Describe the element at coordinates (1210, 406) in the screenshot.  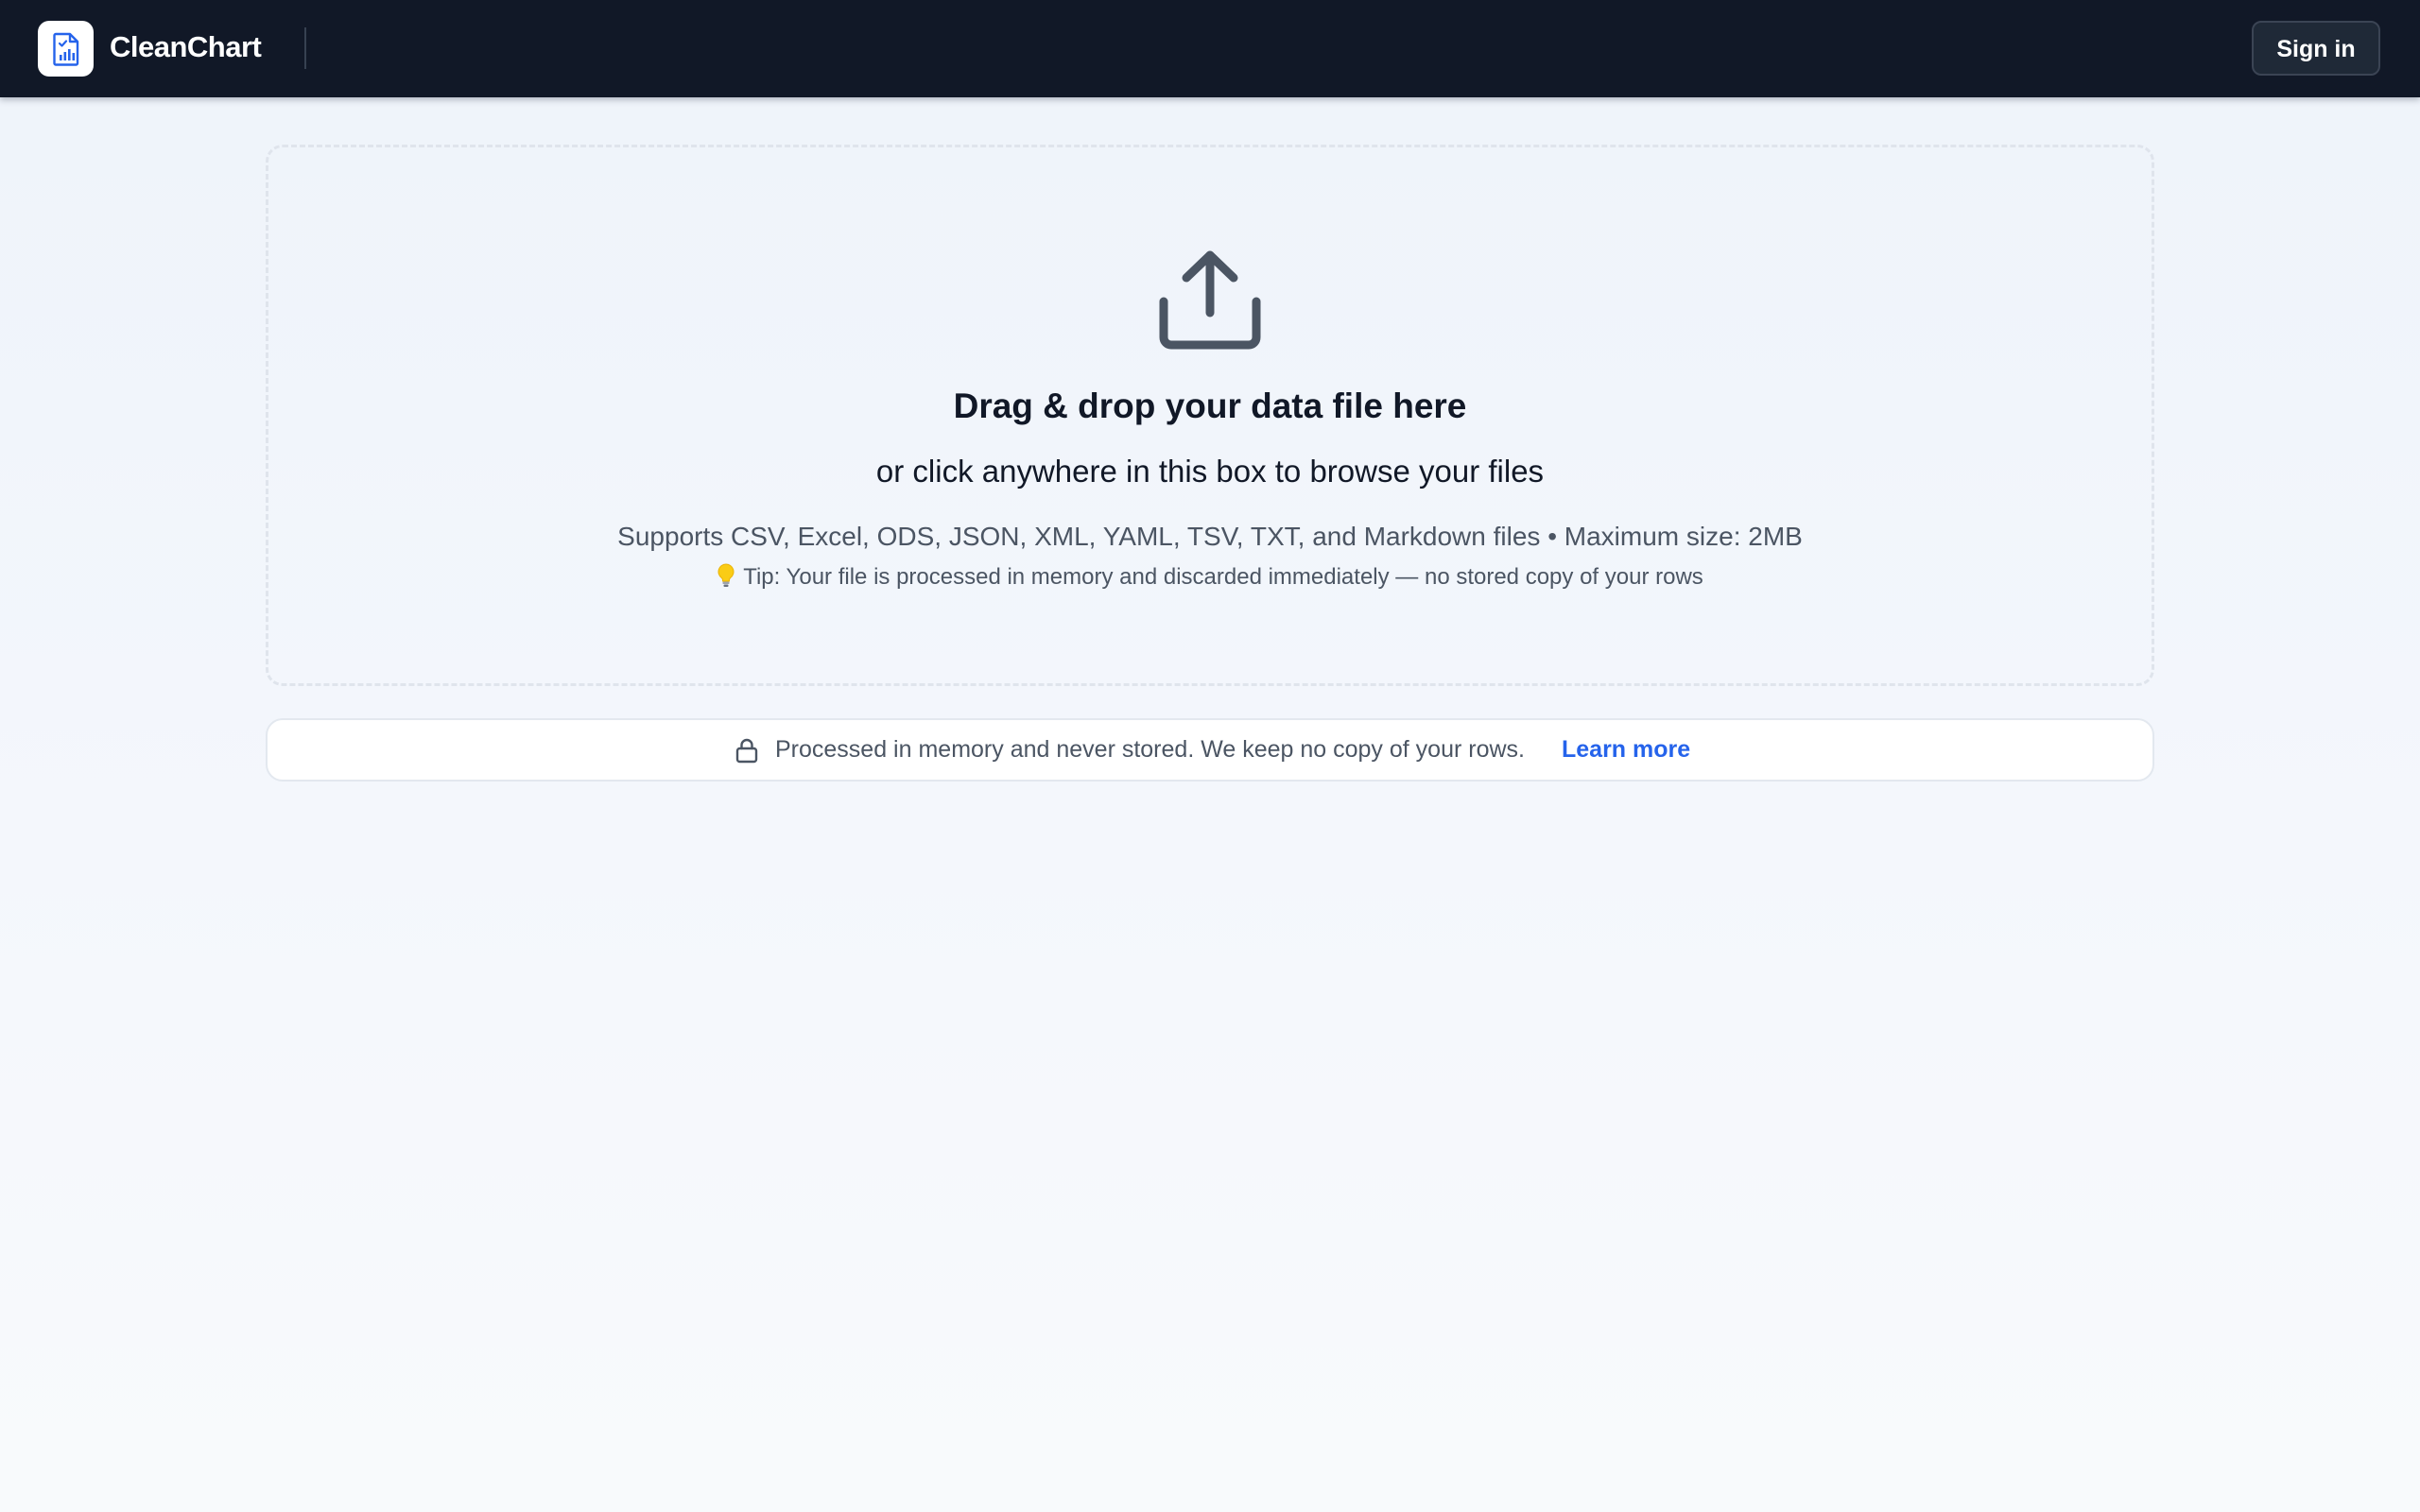
I see `dropzone-title: Drag & drop your data file here` at that location.